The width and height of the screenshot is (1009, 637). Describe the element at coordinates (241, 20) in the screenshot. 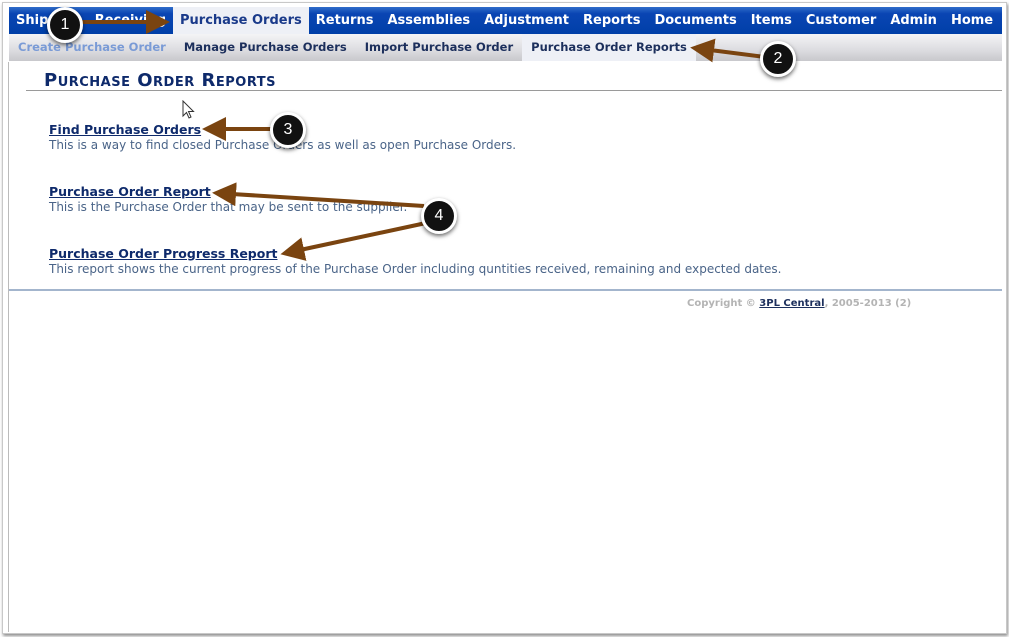

I see `nav-purchase-orders: Purchase Orders` at that location.